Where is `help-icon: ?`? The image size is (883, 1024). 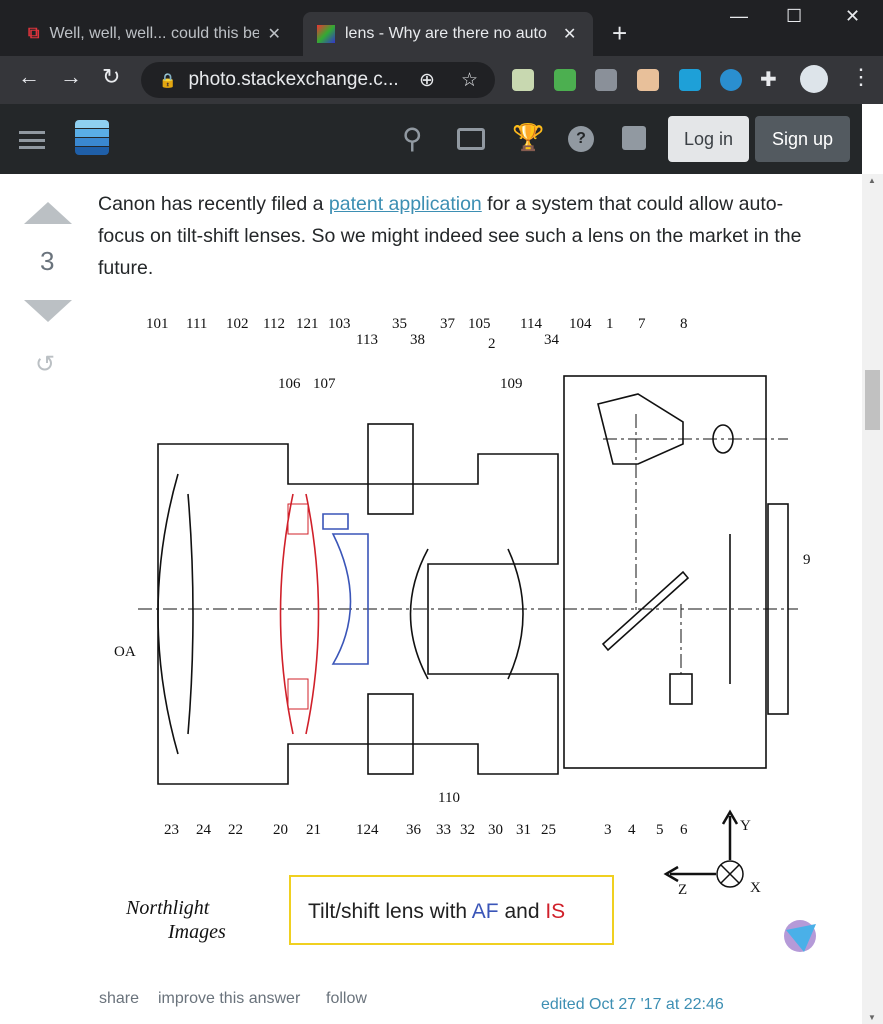 help-icon: ? is located at coordinates (581, 139).